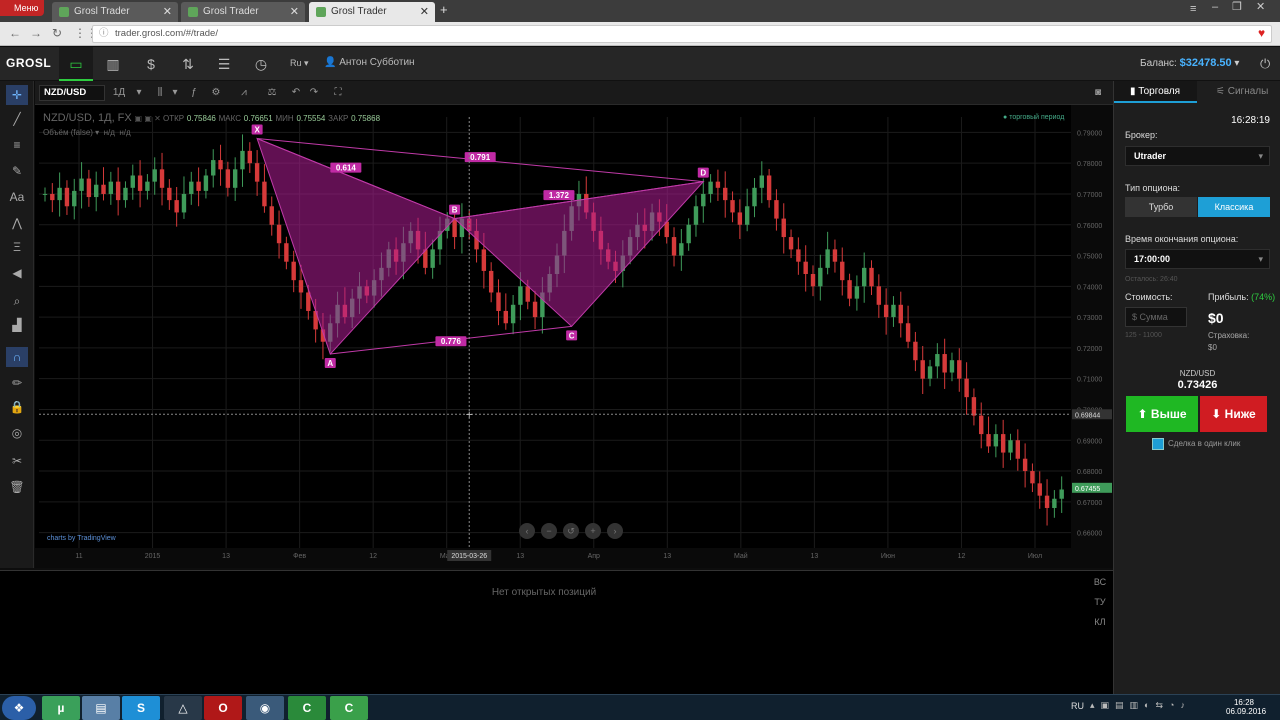  I want to click on sliders-icon: ☰, so click(224, 64).